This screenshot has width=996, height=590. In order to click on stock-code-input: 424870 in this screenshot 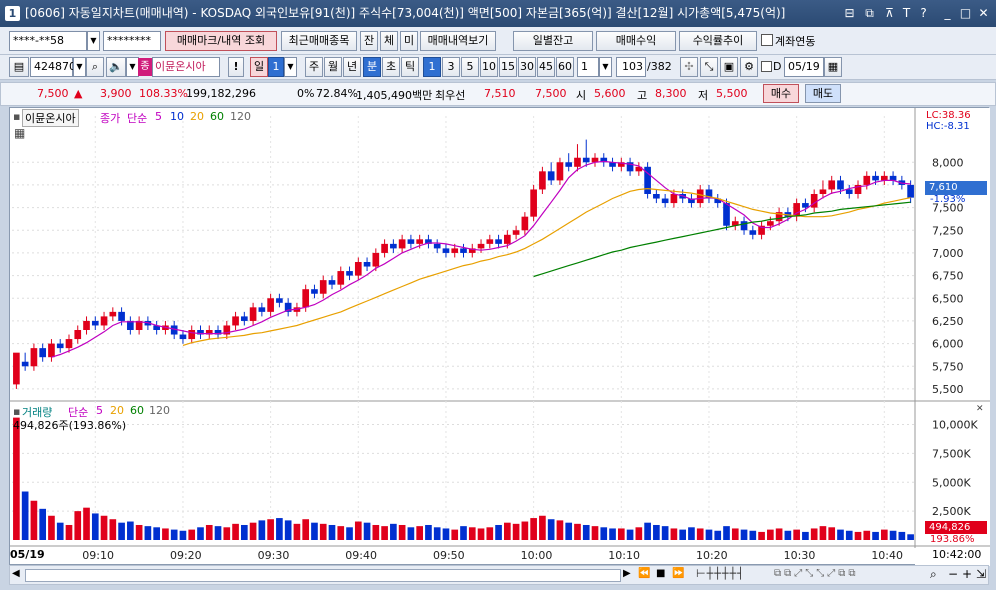, I will do `click(53, 67)`.